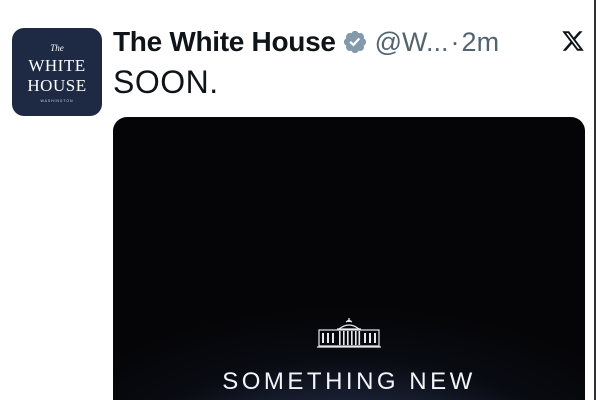  I want to click on author-display-name: The White House, so click(224, 42).